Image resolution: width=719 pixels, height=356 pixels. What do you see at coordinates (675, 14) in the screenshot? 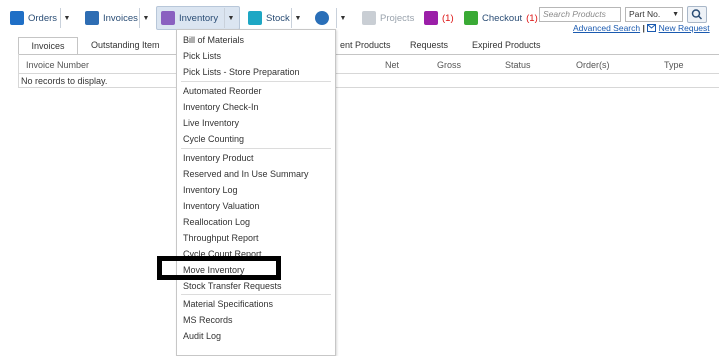
I see `chevron-down-icon: ▼` at bounding box center [675, 14].